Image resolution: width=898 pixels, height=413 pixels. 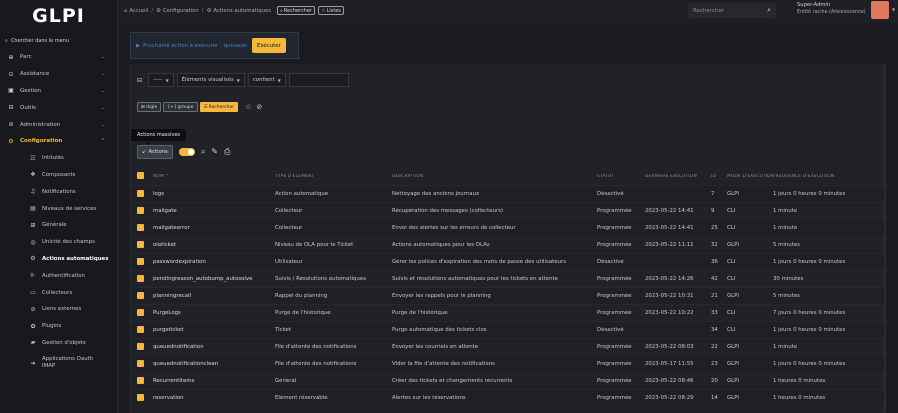 I want to click on cell-name: logs, so click(x=213, y=194).